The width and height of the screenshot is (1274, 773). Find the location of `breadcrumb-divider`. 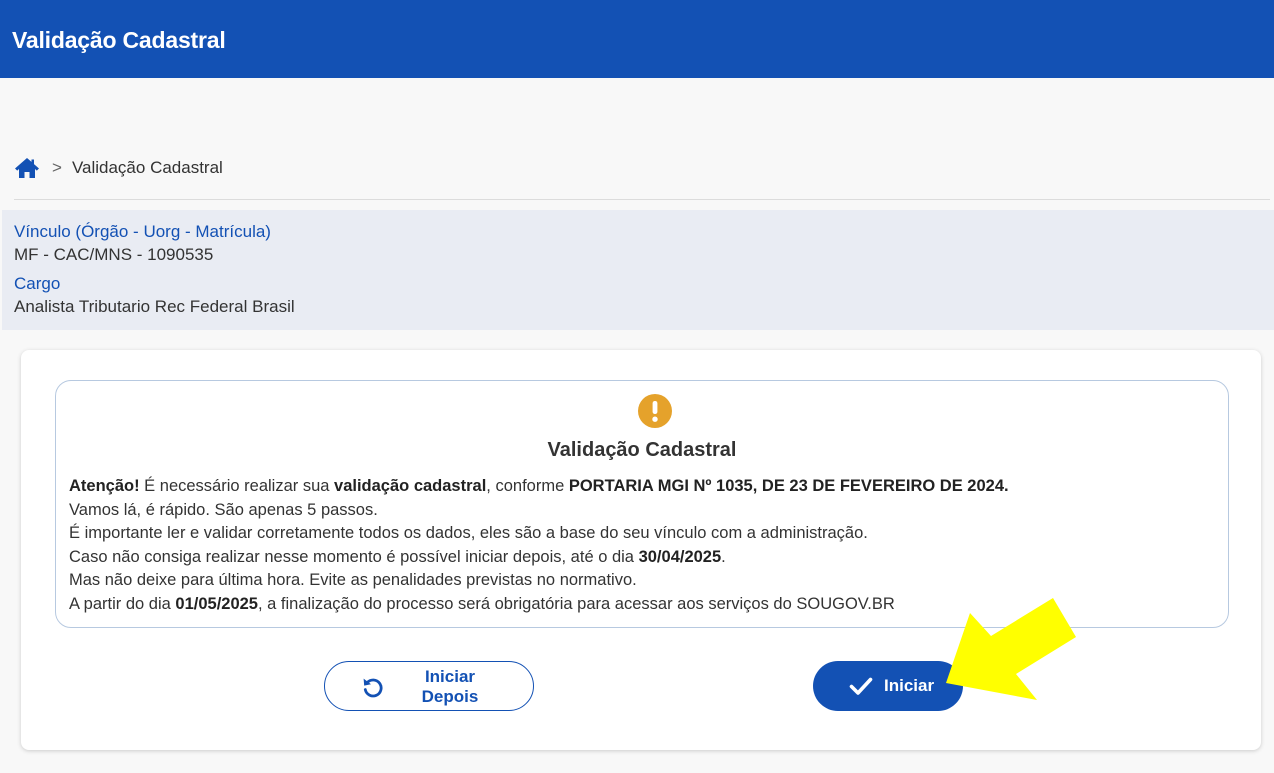

breadcrumb-divider is located at coordinates (642, 199).